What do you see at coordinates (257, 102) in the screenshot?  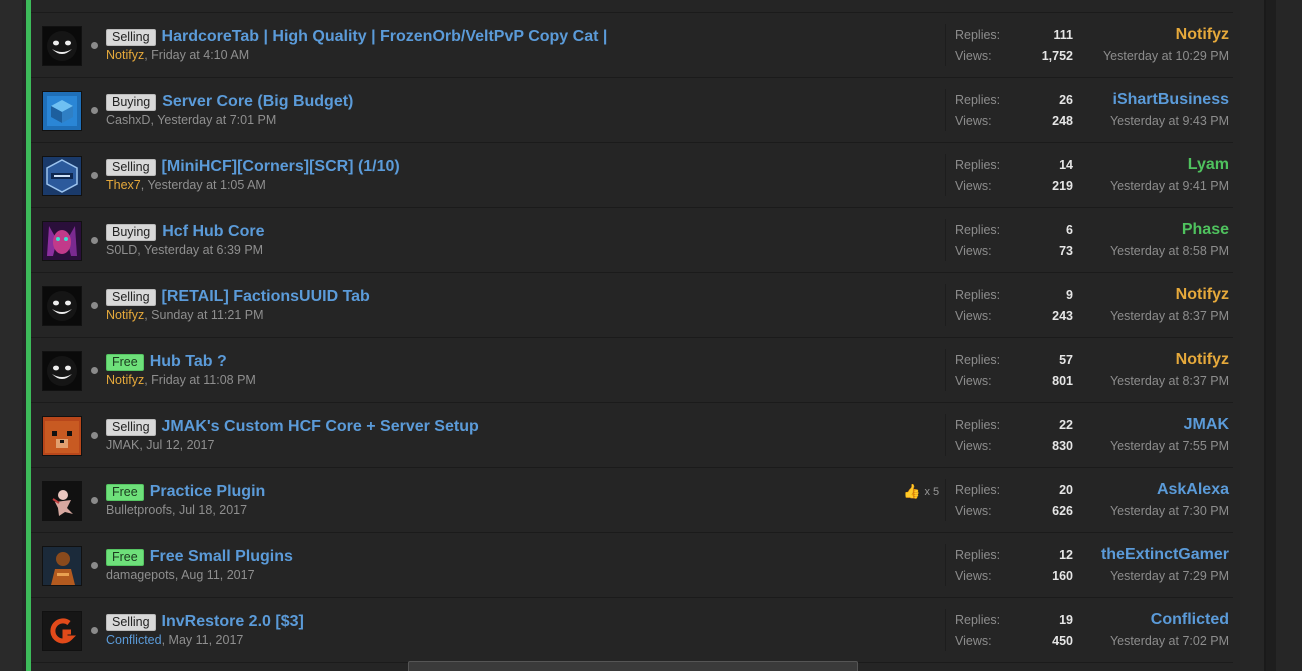 I see `thread-title-link: Server Core (Big Budget)` at bounding box center [257, 102].